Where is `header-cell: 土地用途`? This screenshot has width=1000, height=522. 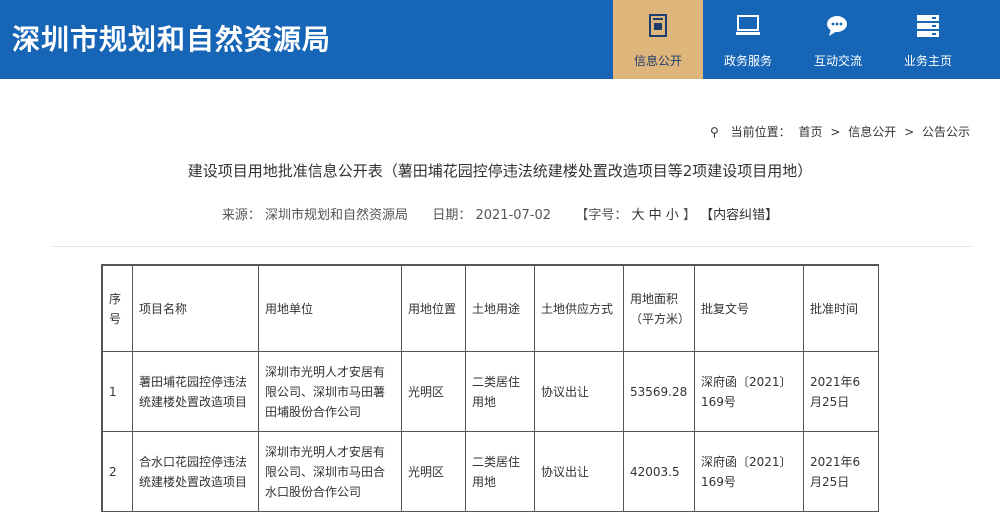
header-cell: 土地用途 is located at coordinates (500, 308).